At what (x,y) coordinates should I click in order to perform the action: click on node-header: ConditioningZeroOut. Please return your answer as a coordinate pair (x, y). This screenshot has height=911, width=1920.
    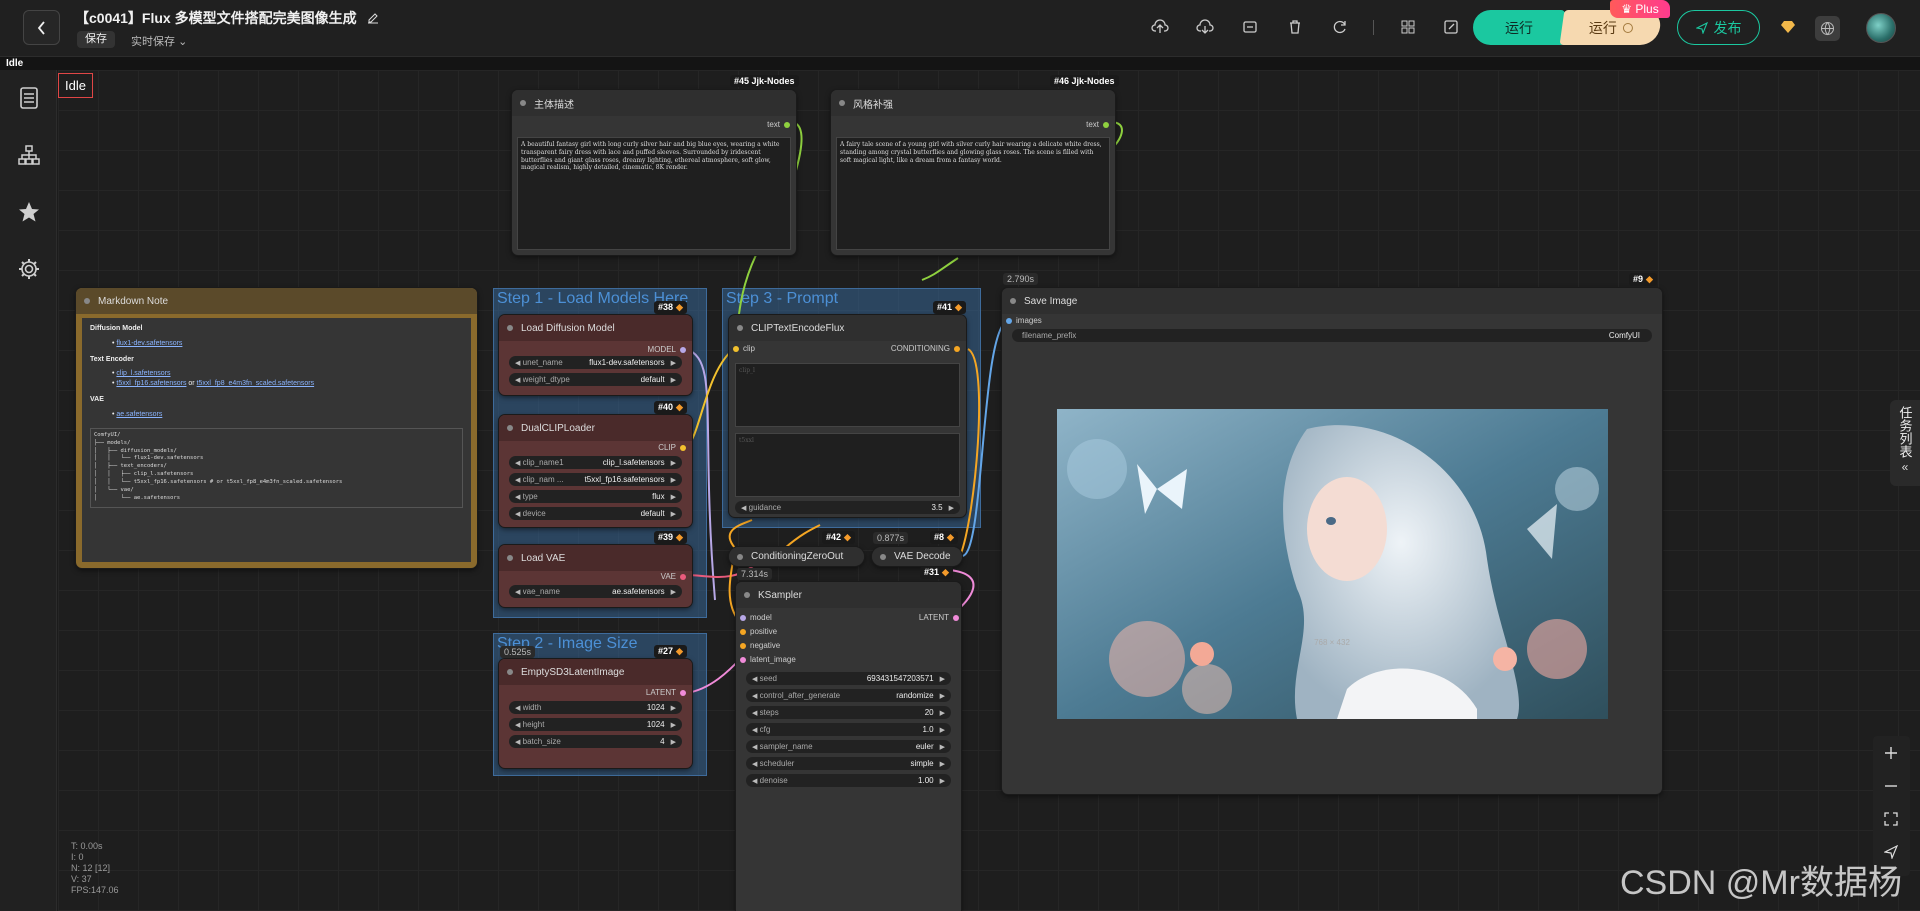
    Looking at the image, I should click on (796, 556).